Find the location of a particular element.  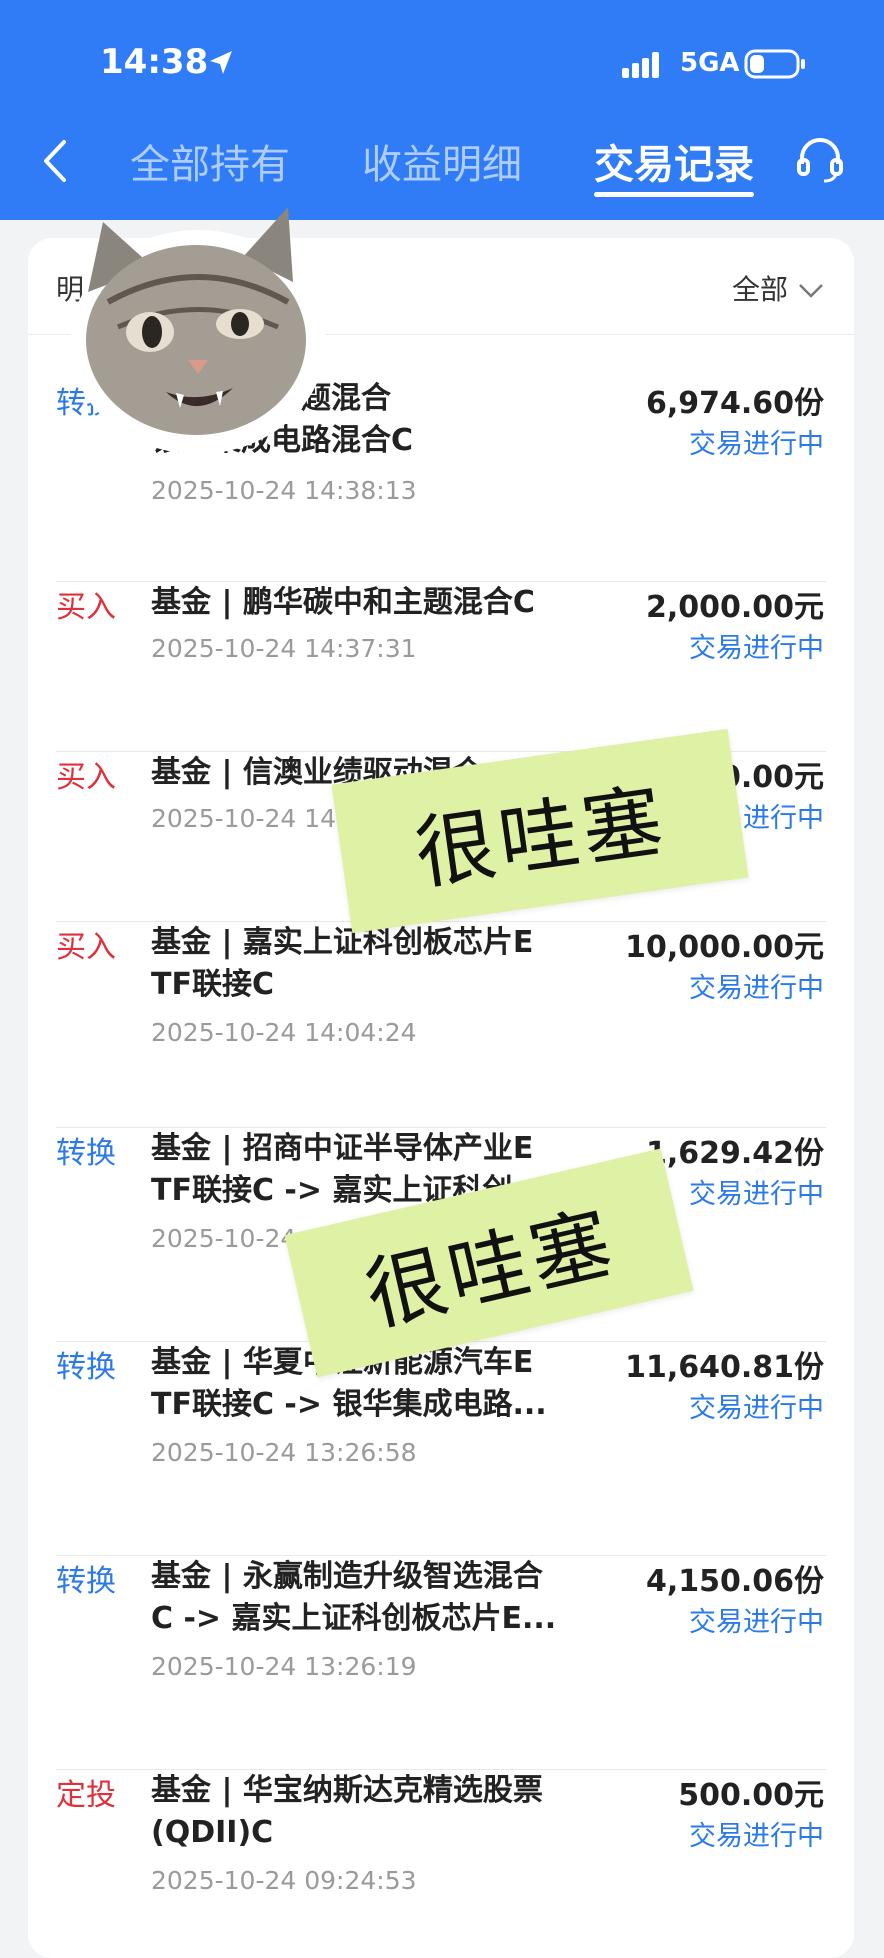

record-title: 基金 | 嘉实上证科创板芯片E TF联接C is located at coordinates (342, 963).